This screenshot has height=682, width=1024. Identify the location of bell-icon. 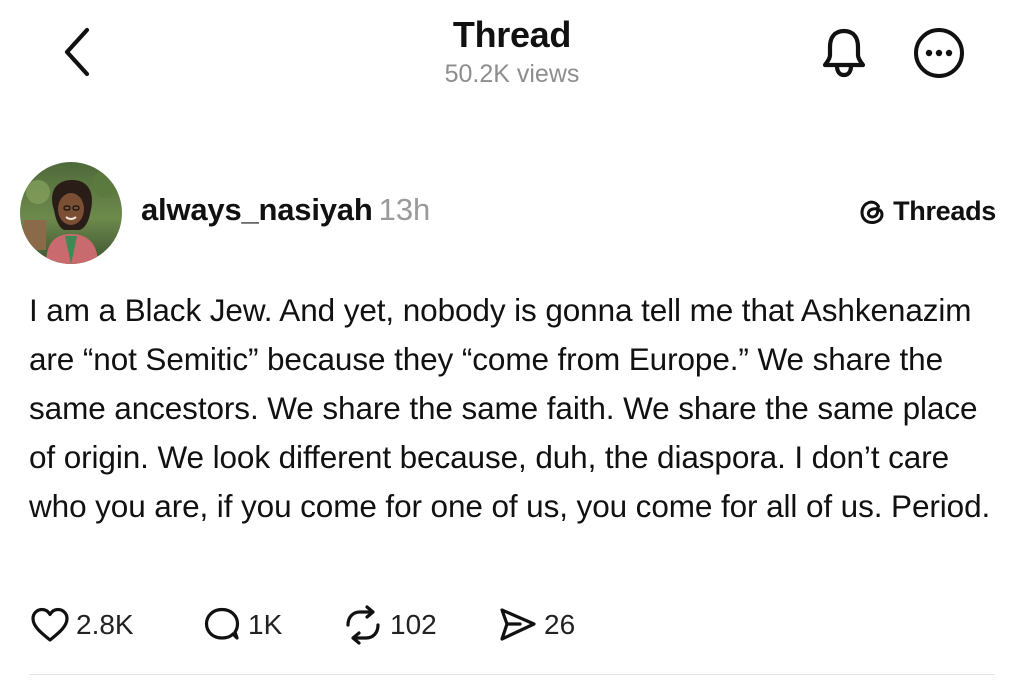
(844, 53).